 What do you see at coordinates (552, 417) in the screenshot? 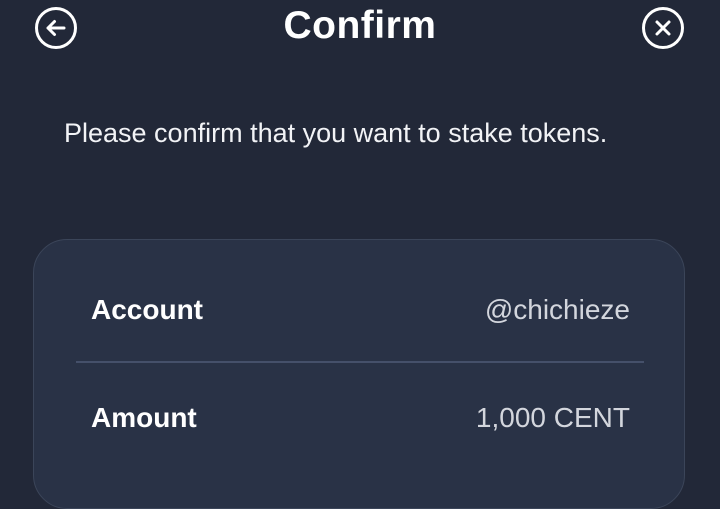
I see `amount-value: 1,000 CENT` at bounding box center [552, 417].